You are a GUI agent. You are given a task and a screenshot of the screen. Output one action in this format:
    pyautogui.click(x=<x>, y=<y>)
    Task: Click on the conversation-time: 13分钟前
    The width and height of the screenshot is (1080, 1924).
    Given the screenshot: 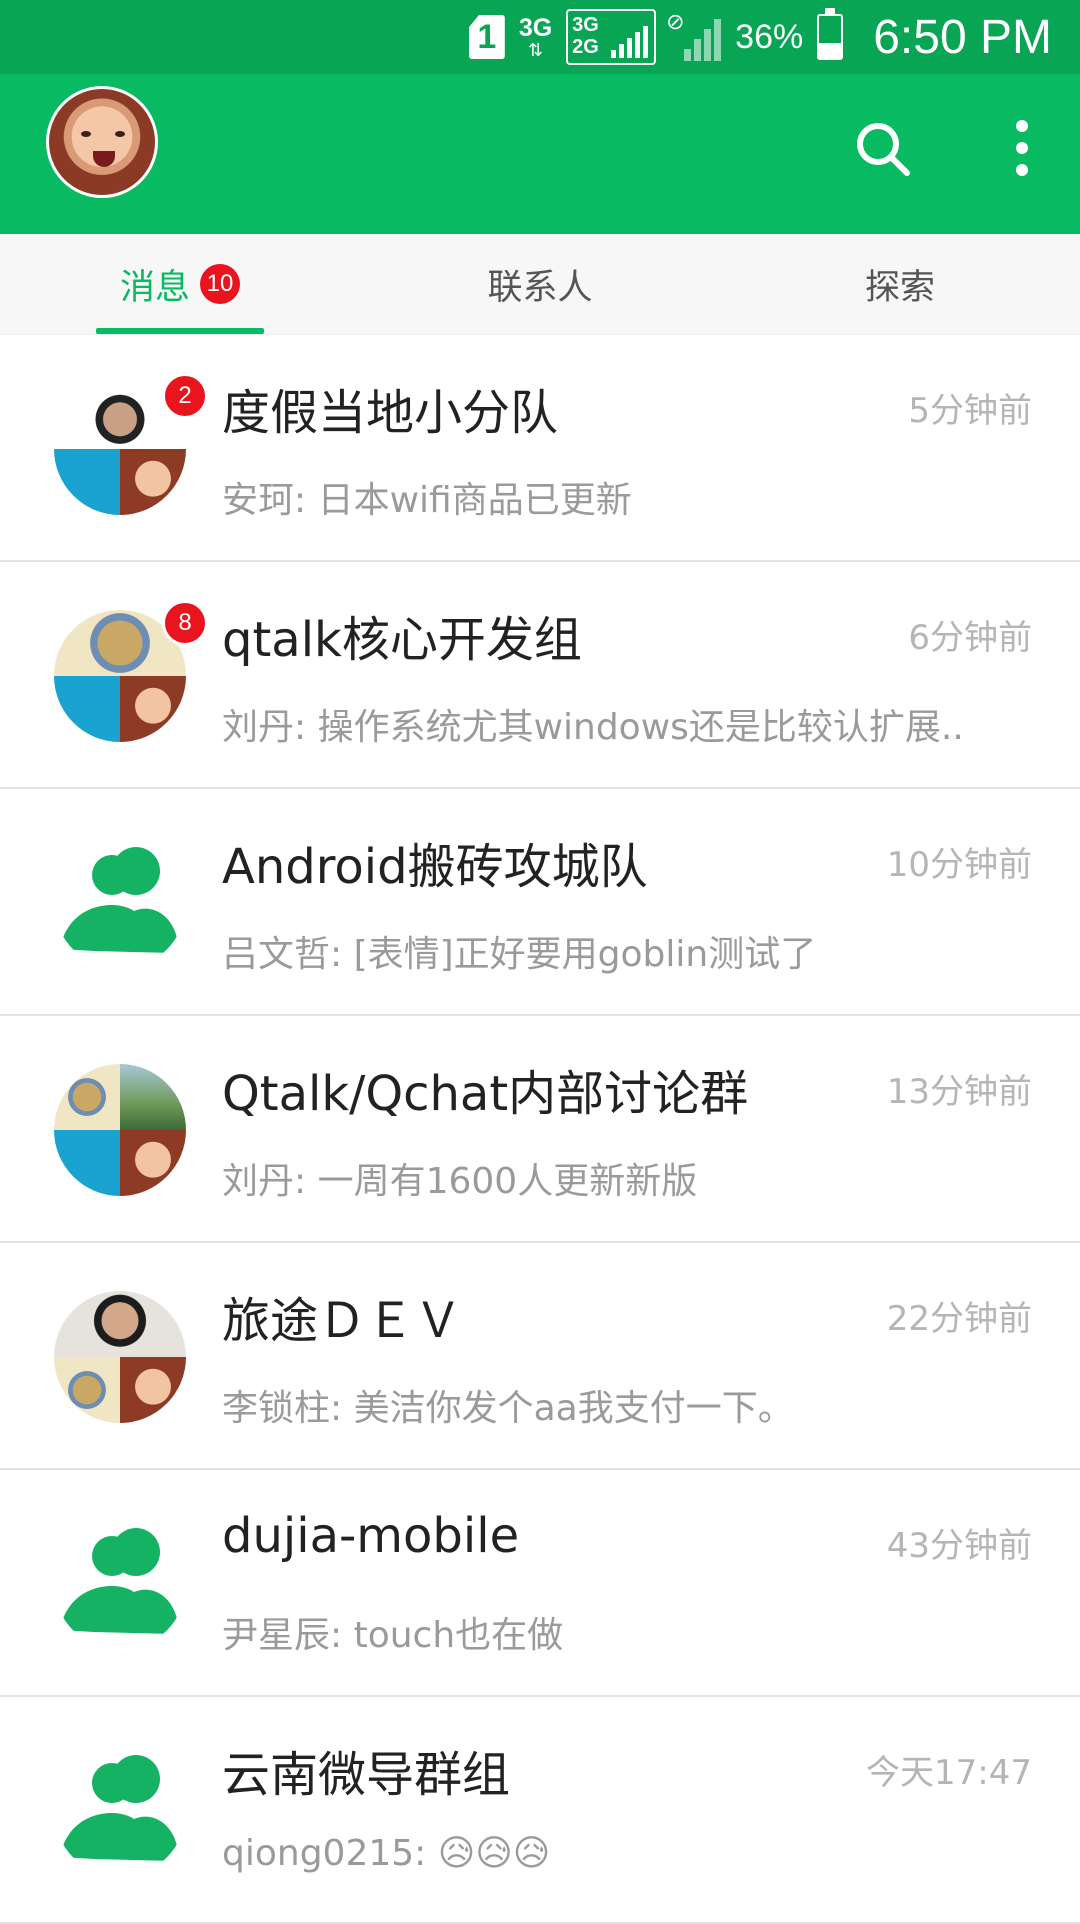 What is the action you would take?
    pyautogui.click(x=959, y=1092)
    